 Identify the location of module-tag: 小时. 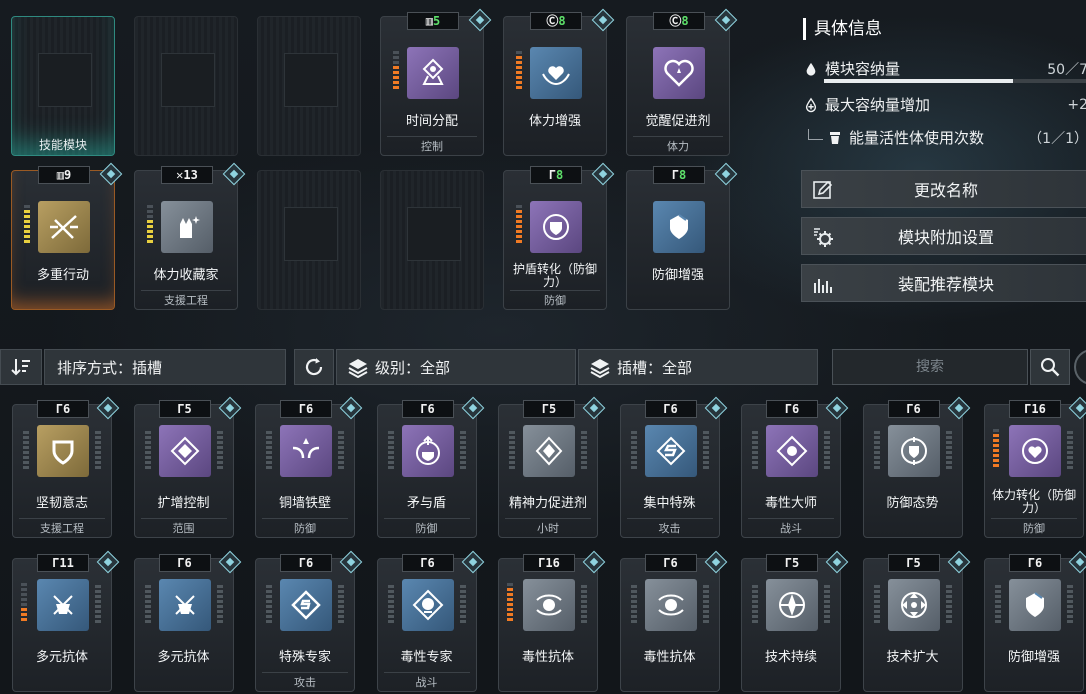
(548, 527).